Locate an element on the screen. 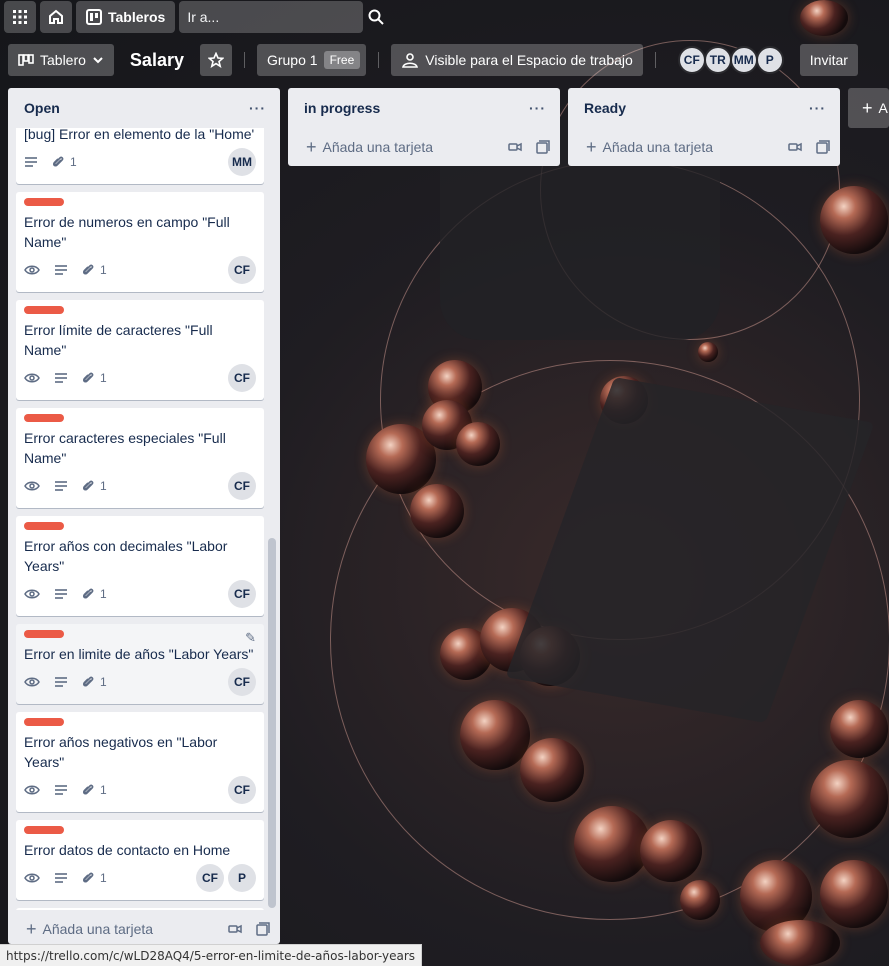  card-member-avatar: MM is located at coordinates (242, 162).